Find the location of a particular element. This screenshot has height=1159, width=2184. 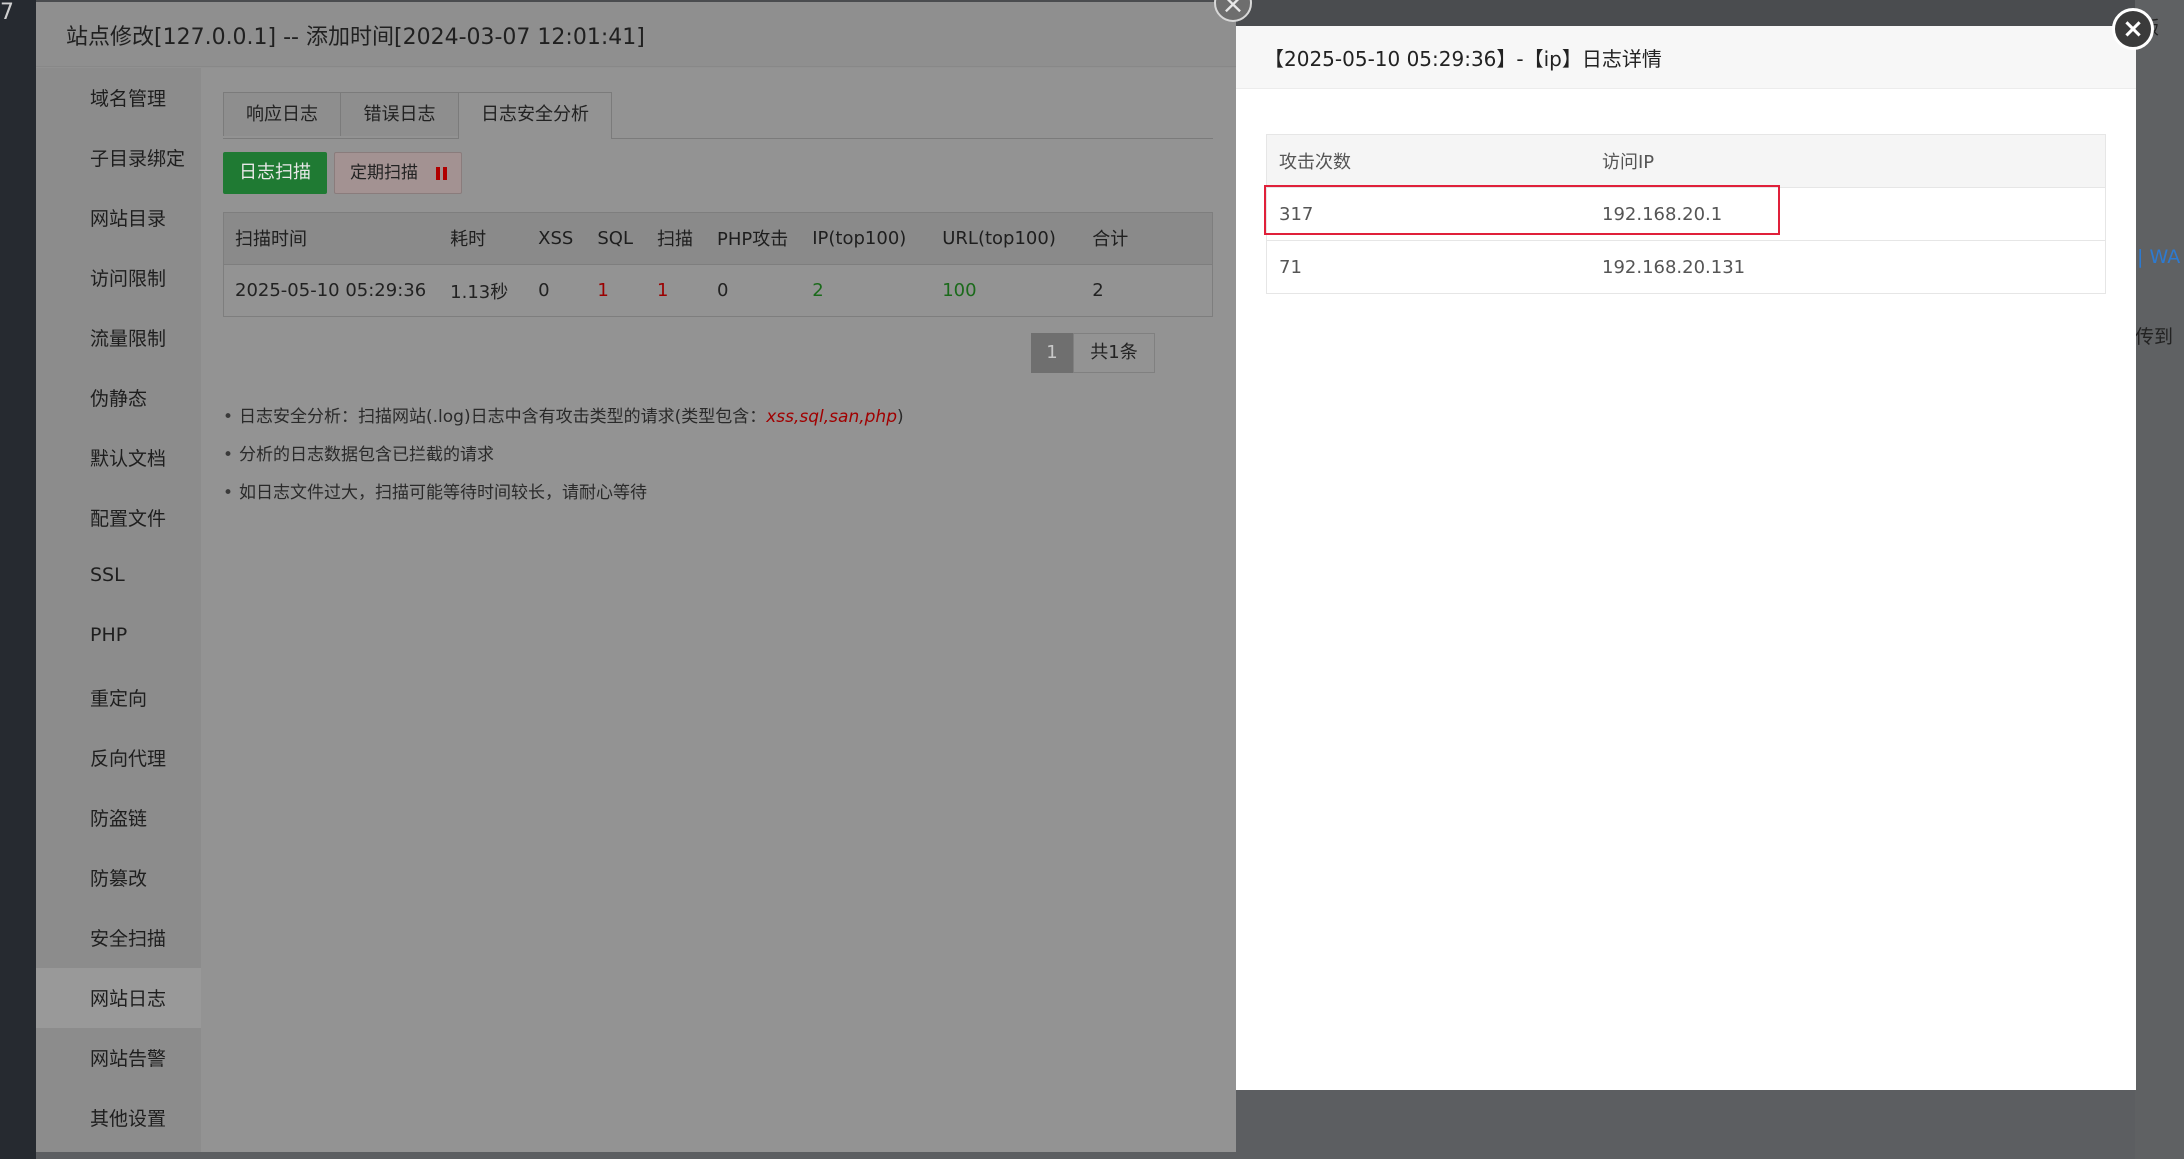

nav-item-ssl: SSL is located at coordinates (118, 578).